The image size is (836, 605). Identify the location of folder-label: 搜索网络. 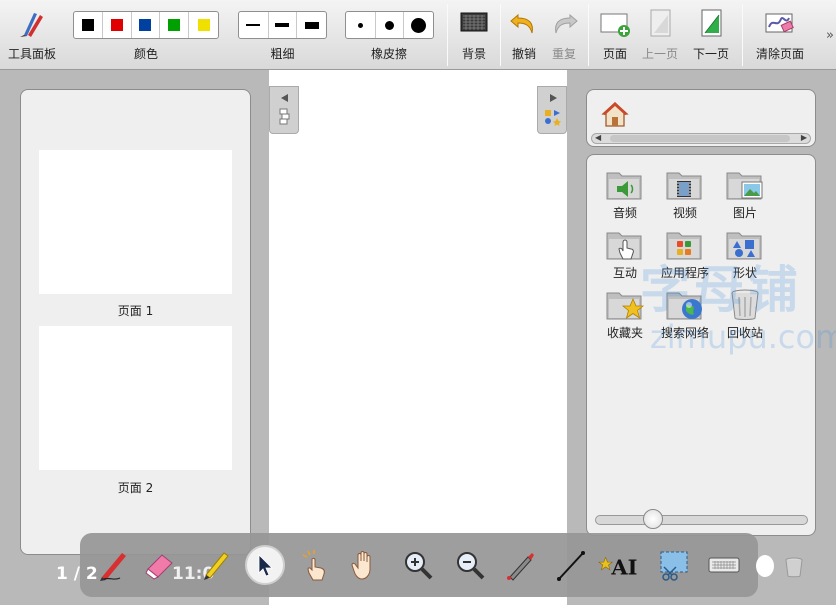
(684, 333).